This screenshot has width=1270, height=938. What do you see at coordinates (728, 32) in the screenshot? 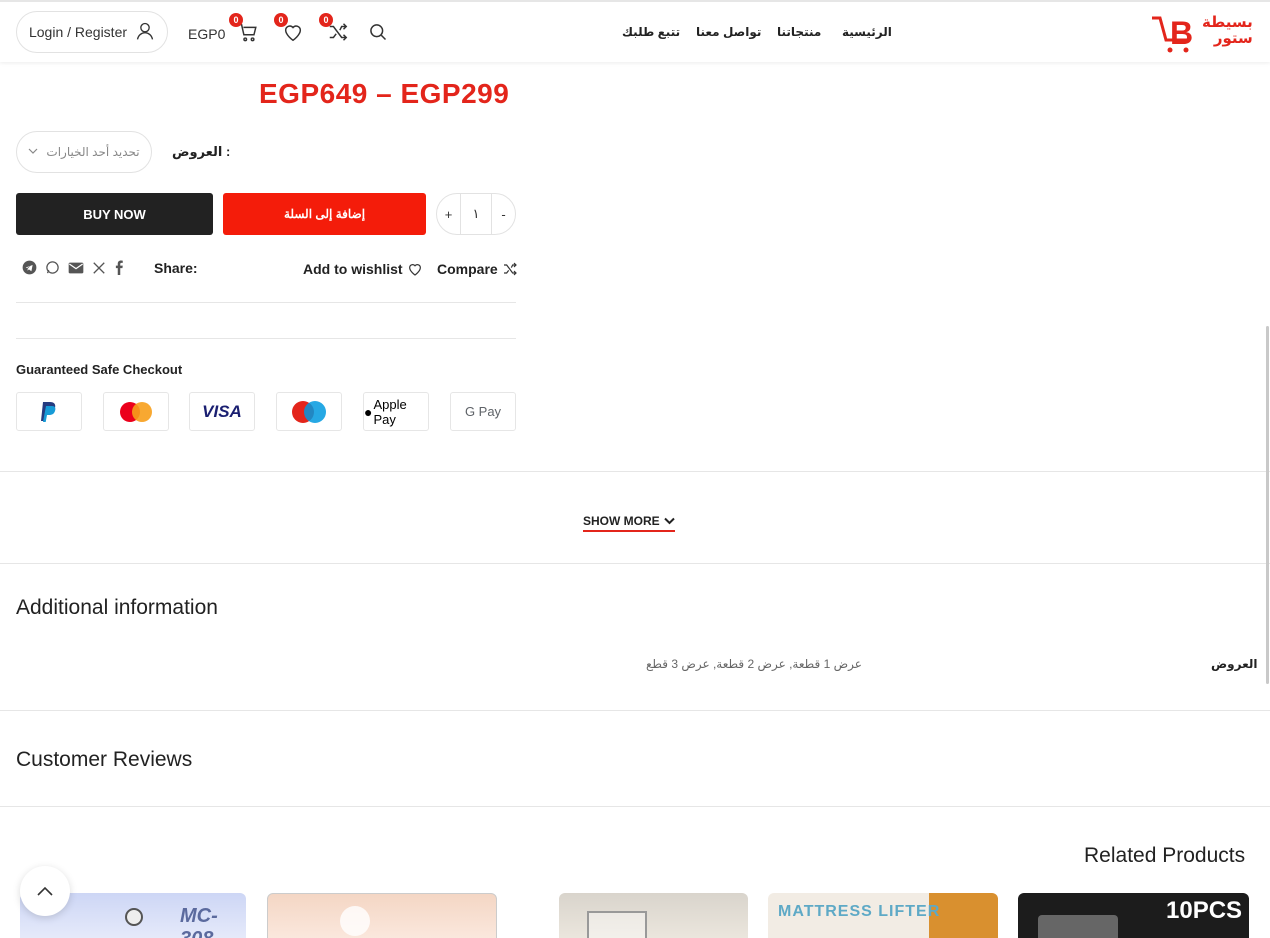
I see `nav-contact: تواصل معنا` at bounding box center [728, 32].